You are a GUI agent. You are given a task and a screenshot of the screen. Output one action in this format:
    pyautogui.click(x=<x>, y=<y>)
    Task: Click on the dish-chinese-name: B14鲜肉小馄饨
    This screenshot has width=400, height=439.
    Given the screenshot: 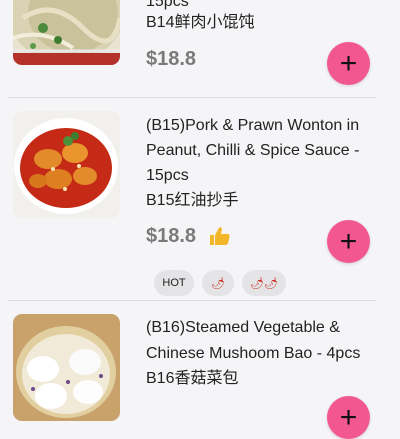 What is the action you would take?
    pyautogui.click(x=200, y=22)
    